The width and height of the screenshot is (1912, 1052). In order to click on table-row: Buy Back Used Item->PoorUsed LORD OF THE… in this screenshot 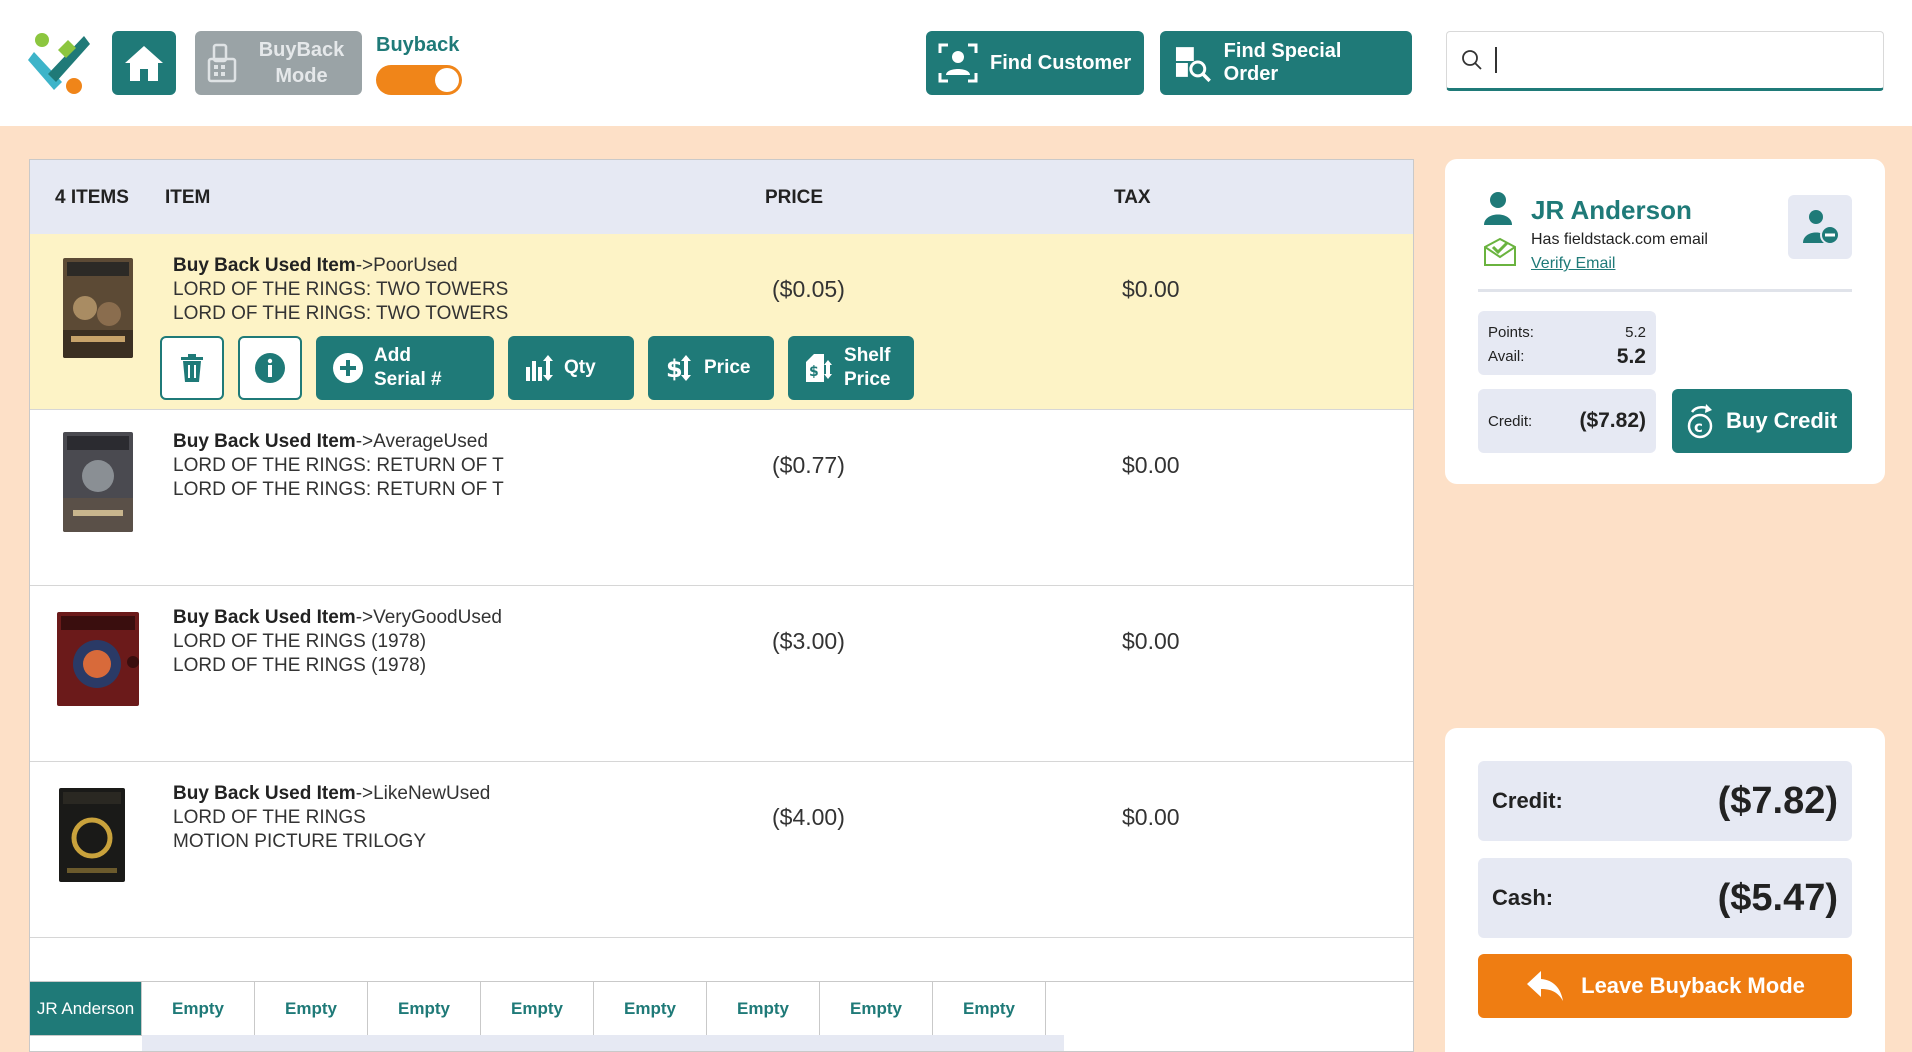, I will do `click(721, 322)`.